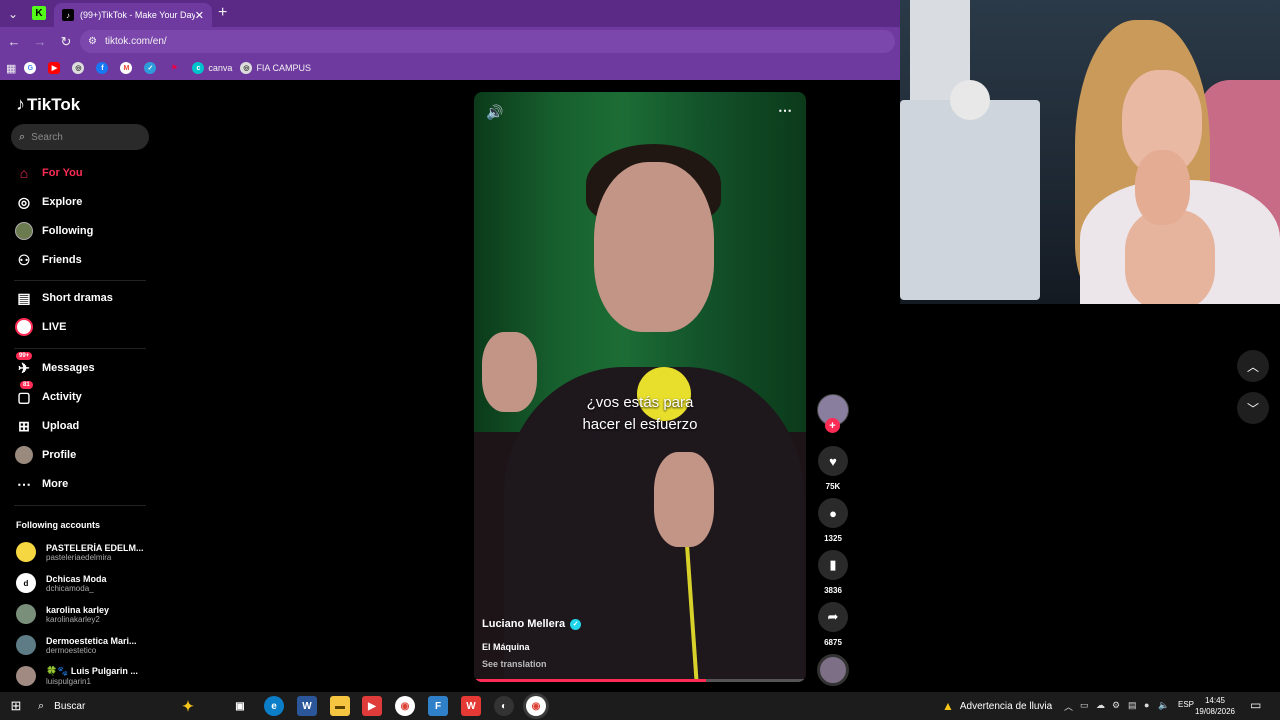  Describe the element at coordinates (80, 68) in the screenshot. I see `bookmark-globe-icon: ◎` at that location.